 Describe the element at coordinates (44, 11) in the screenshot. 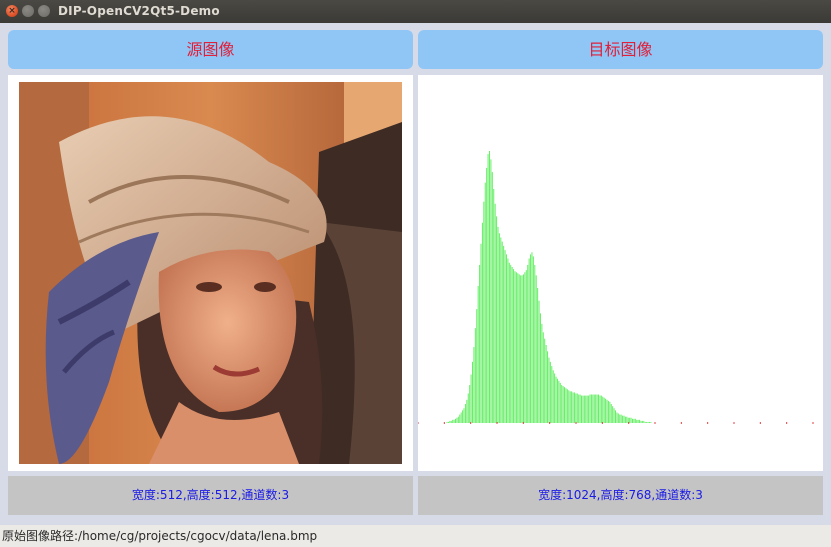

I see `maximize-window-button` at that location.